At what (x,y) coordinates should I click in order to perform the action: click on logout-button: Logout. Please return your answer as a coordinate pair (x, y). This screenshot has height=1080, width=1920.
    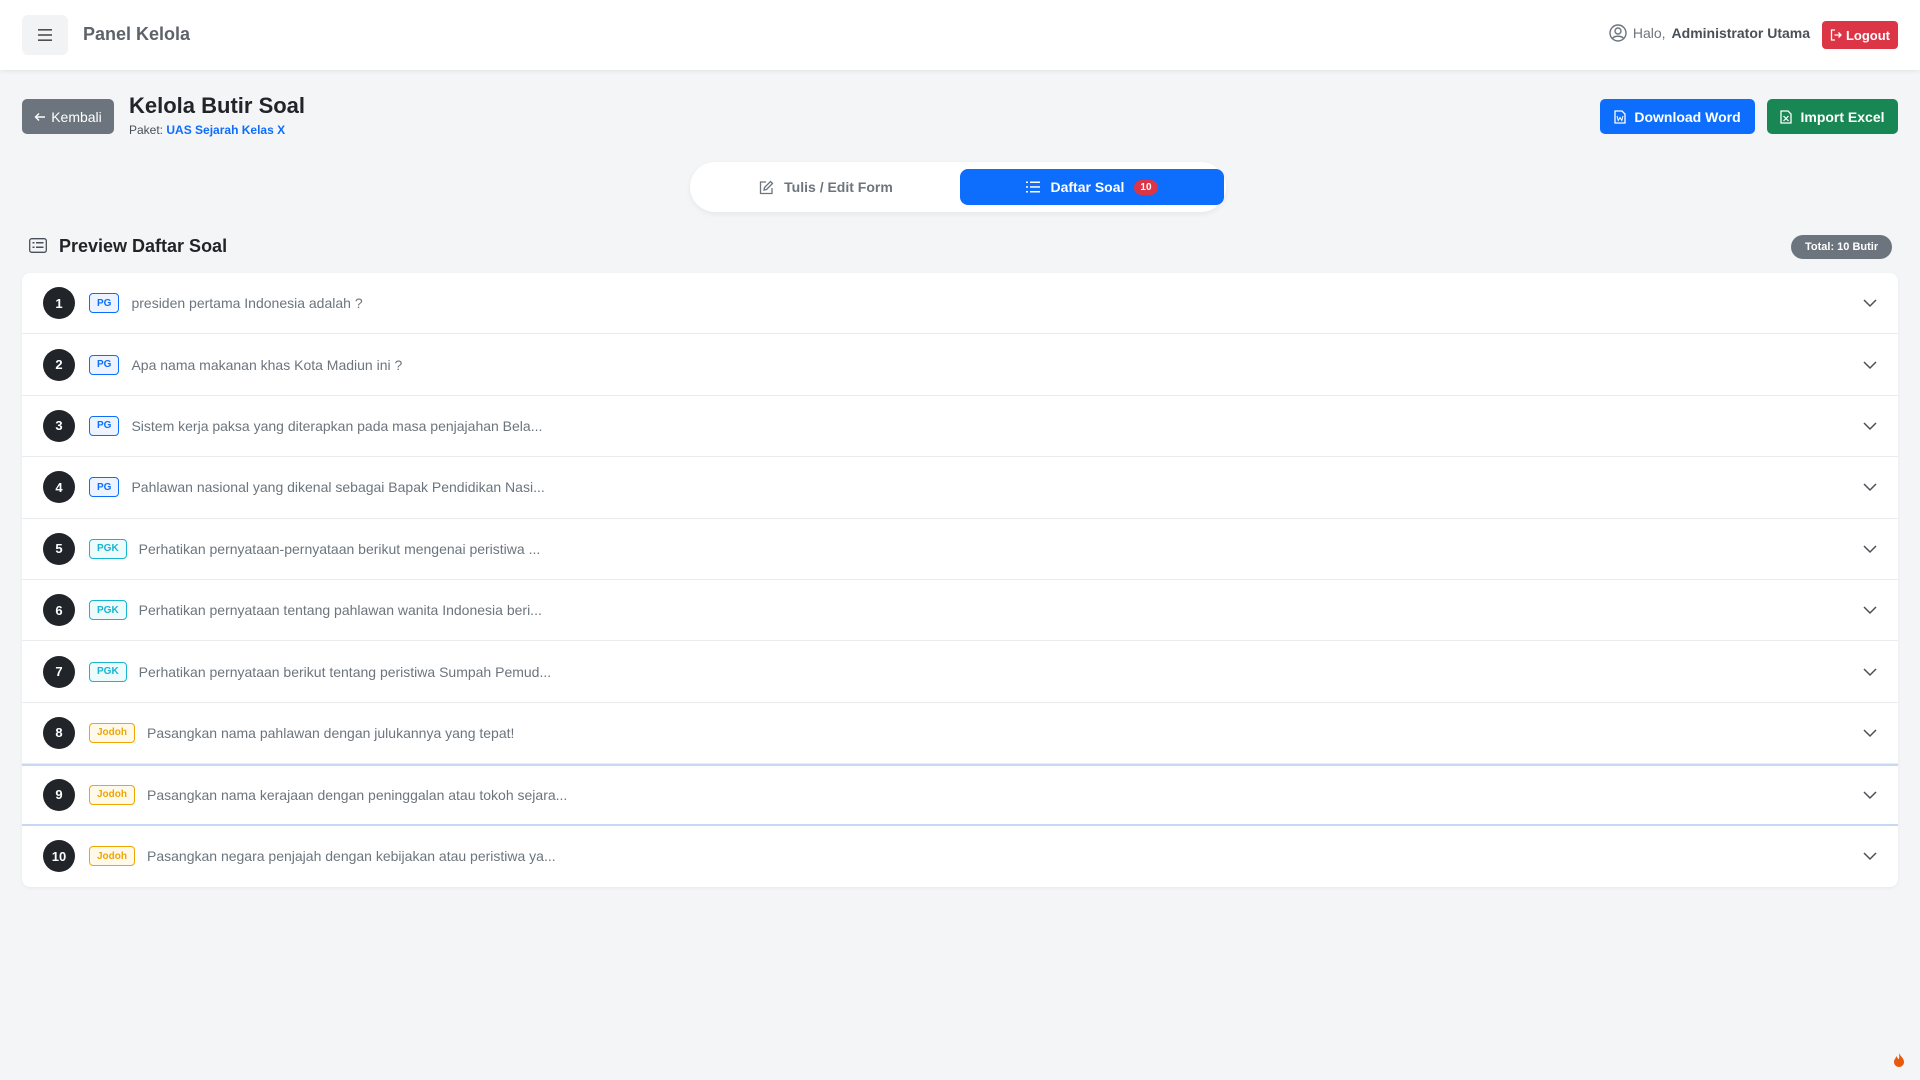
    Looking at the image, I should click on (1859, 35).